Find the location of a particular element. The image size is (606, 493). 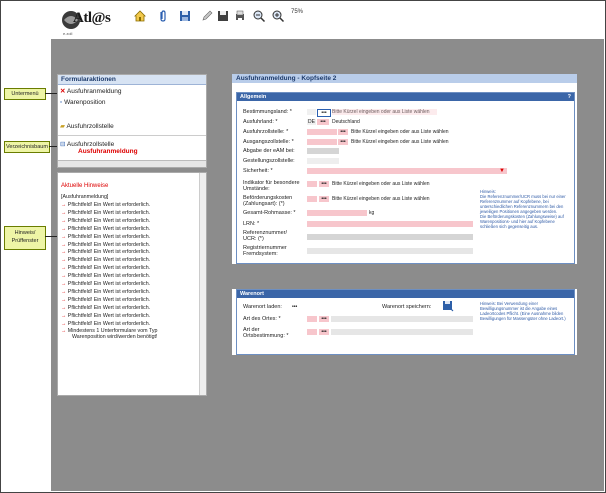

callout-tree: Verzeichnisbaum is located at coordinates (27, 147).